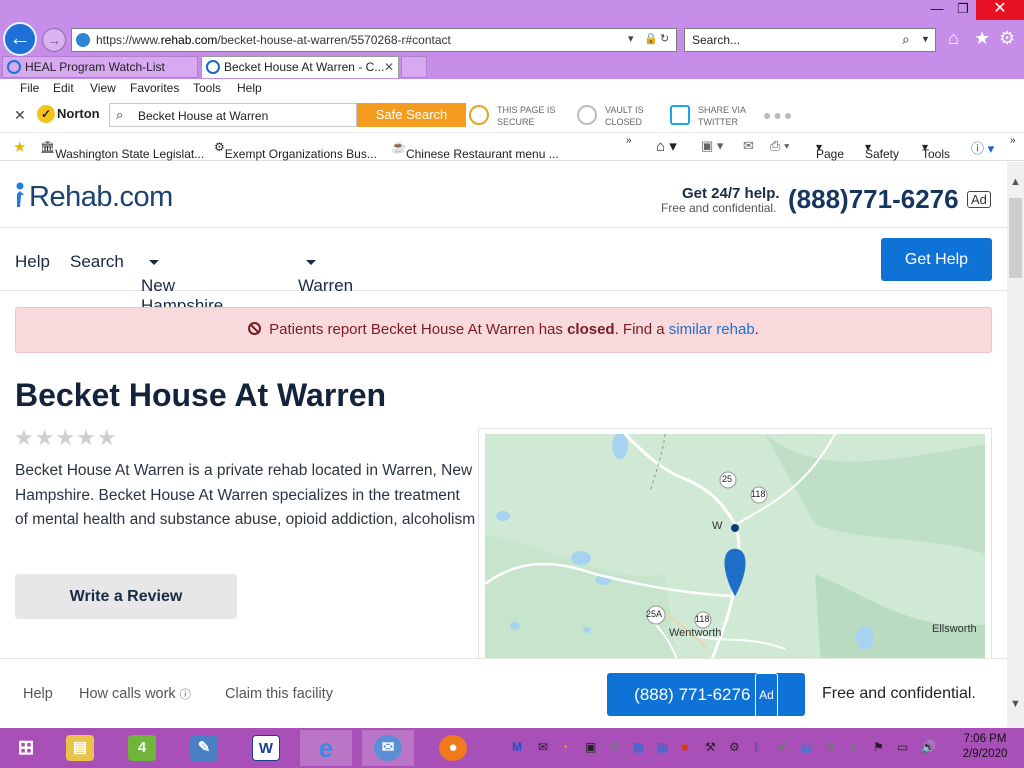  I want to click on browser-search-input: Search... ⌕ ▼, so click(810, 40).